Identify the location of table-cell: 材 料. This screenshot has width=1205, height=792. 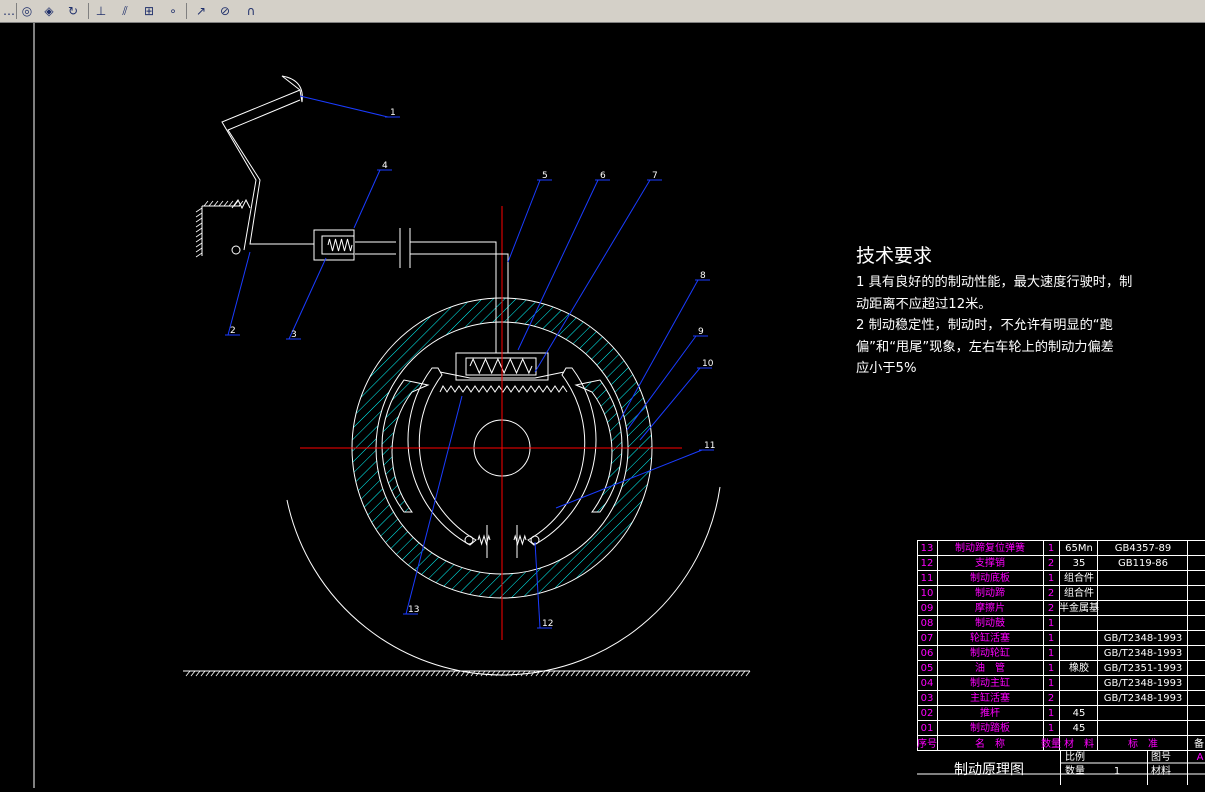
(1079, 743).